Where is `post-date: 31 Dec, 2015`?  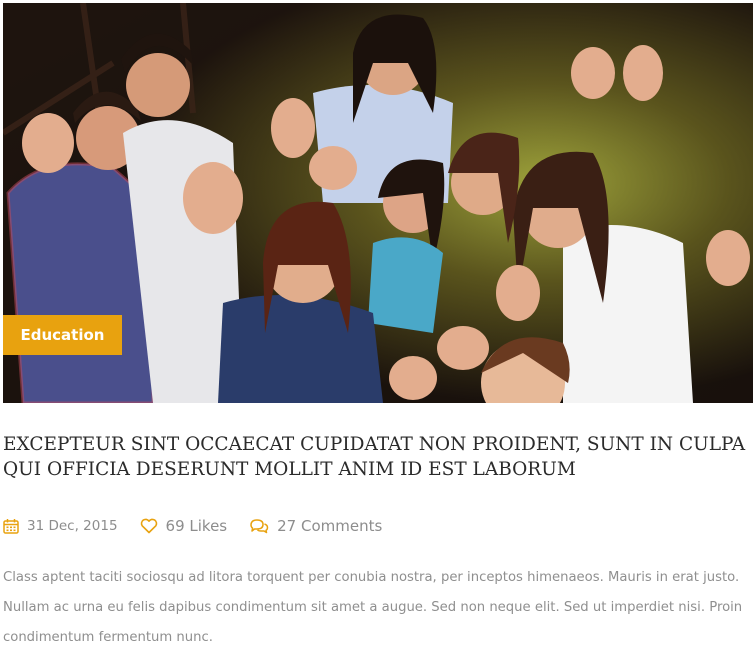
post-date: 31 Dec, 2015 is located at coordinates (60, 526).